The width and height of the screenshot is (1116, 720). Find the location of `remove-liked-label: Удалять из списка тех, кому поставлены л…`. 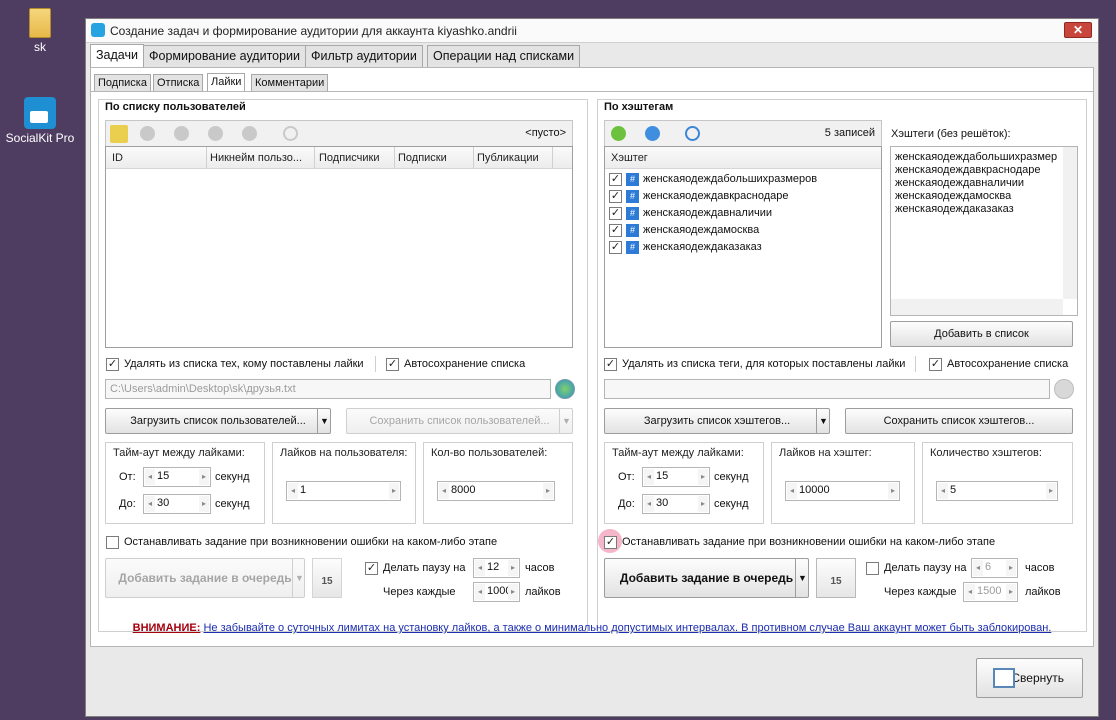

remove-liked-label: Удалять из списка тех, кому поставлены л… is located at coordinates (244, 364).